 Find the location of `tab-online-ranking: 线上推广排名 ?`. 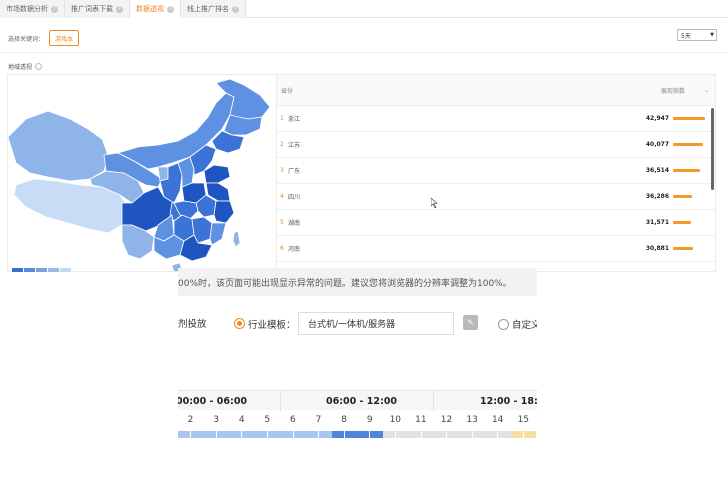

tab-online-ranking: 线上推广排名 ? is located at coordinates (213, 9).